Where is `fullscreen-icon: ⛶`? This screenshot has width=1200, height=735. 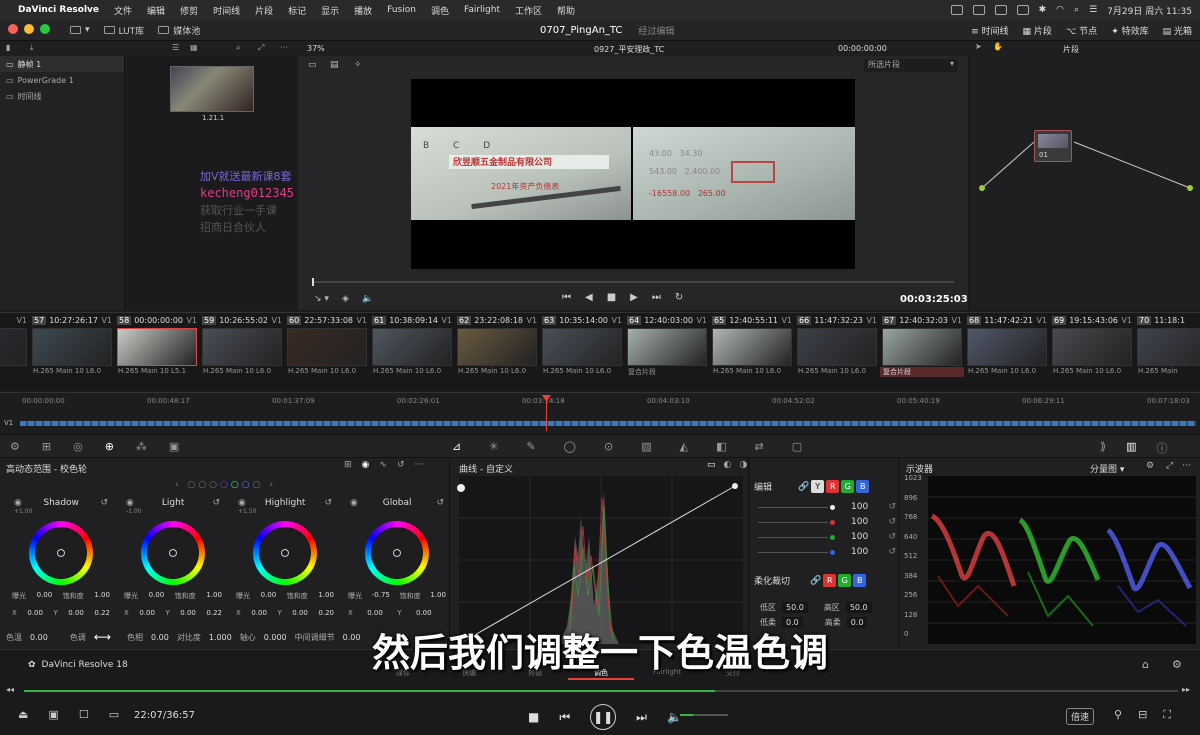 fullscreen-icon: ⛶ is located at coordinates (1167, 715).